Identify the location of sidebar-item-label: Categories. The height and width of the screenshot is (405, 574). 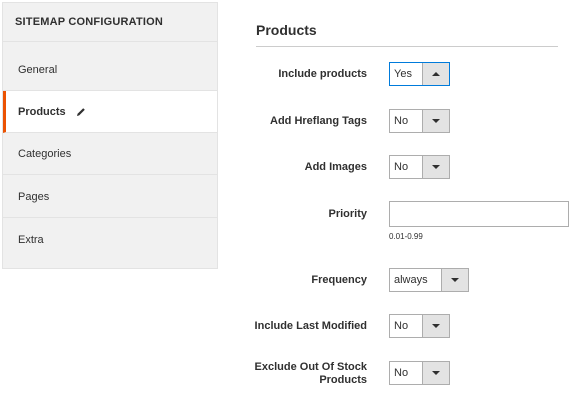
(45, 153).